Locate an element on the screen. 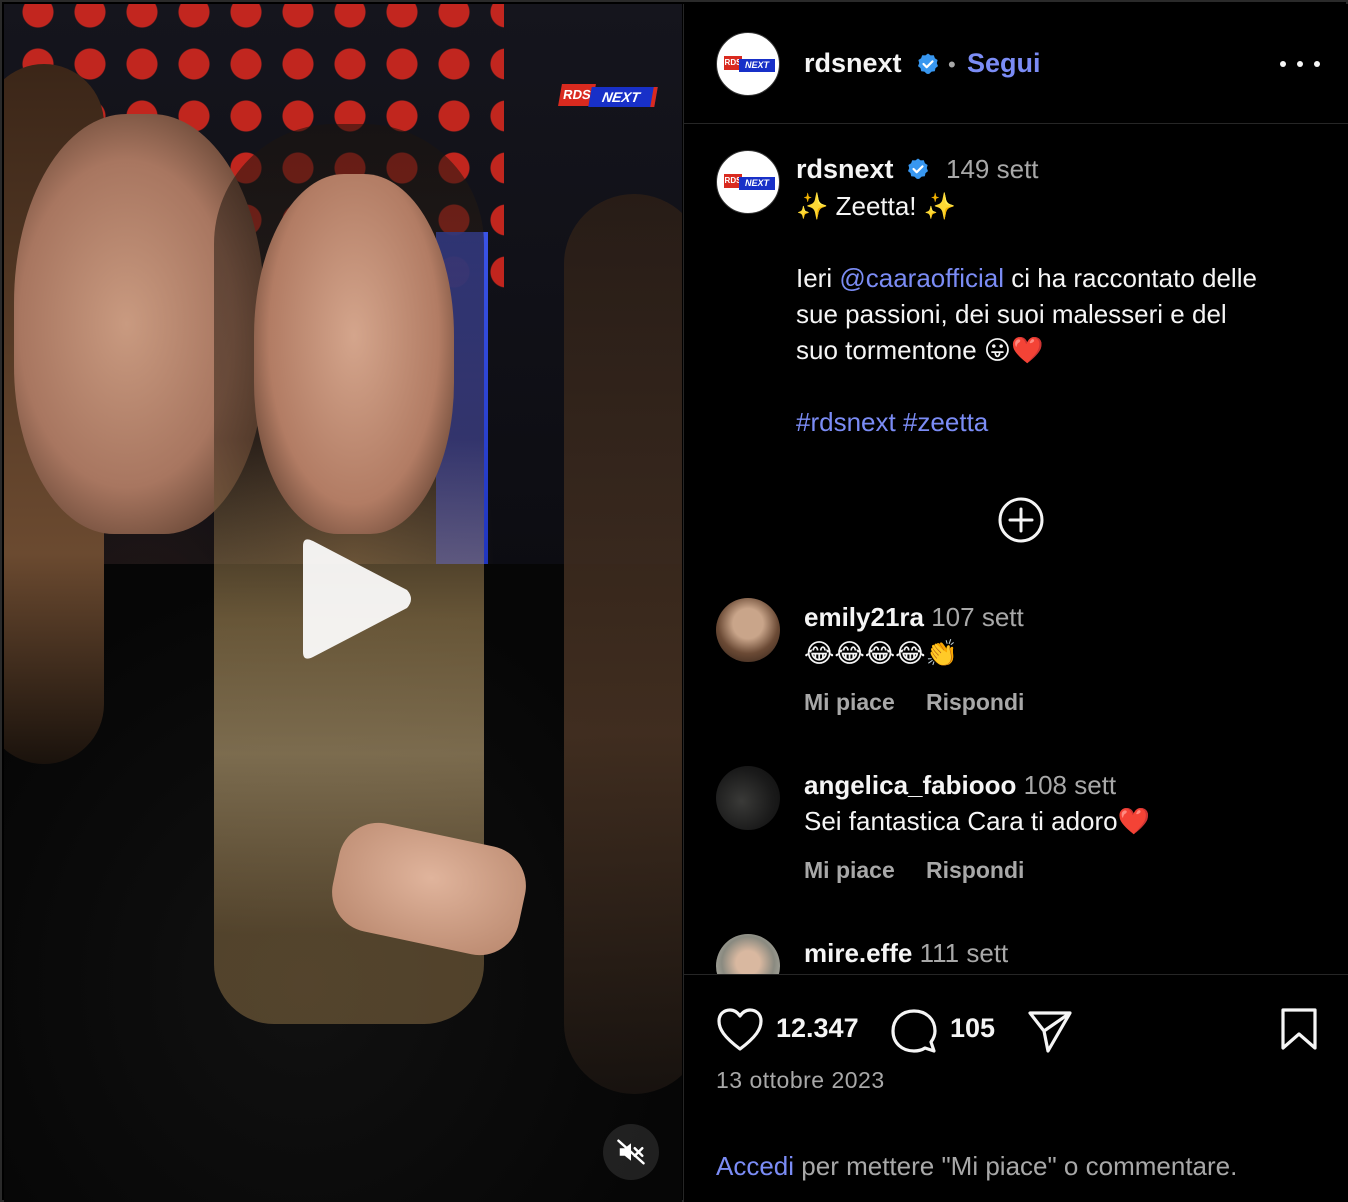  mute-button is located at coordinates (631, 1152).